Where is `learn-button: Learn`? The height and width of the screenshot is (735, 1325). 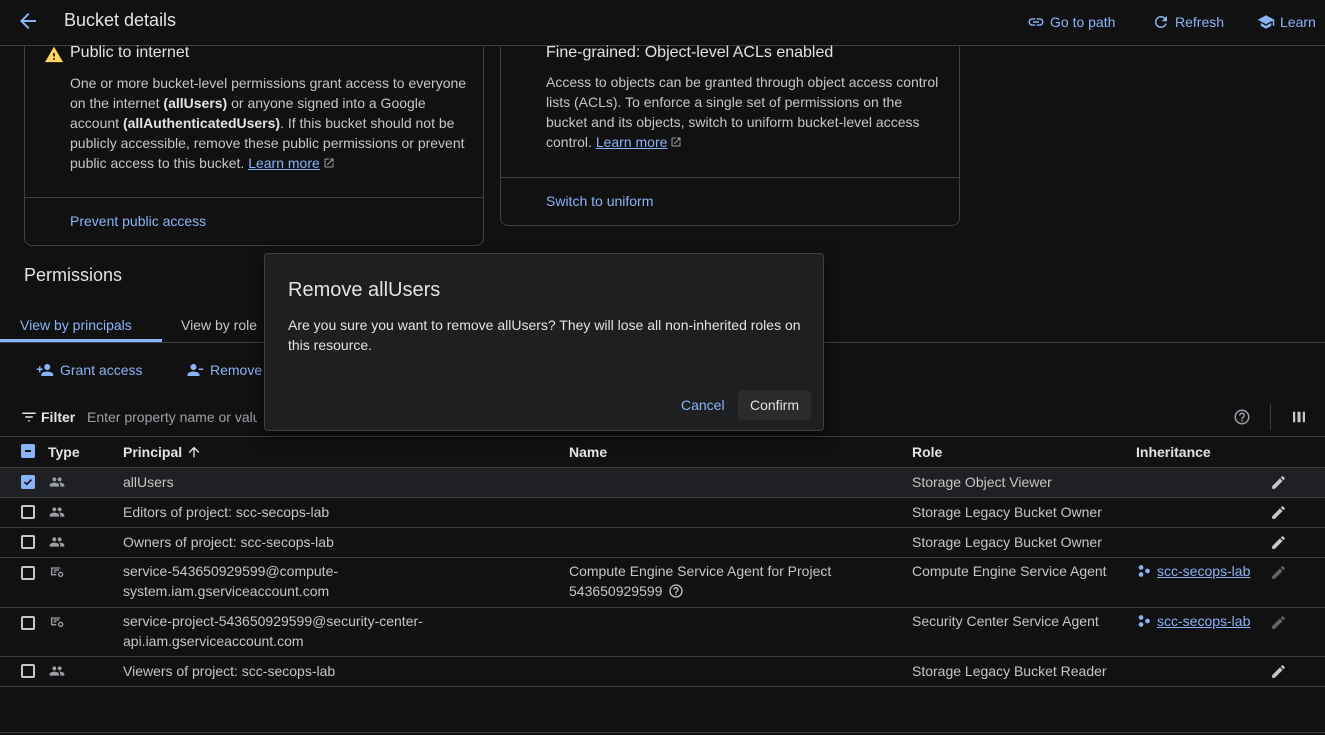
learn-button: Learn is located at coordinates (1286, 22).